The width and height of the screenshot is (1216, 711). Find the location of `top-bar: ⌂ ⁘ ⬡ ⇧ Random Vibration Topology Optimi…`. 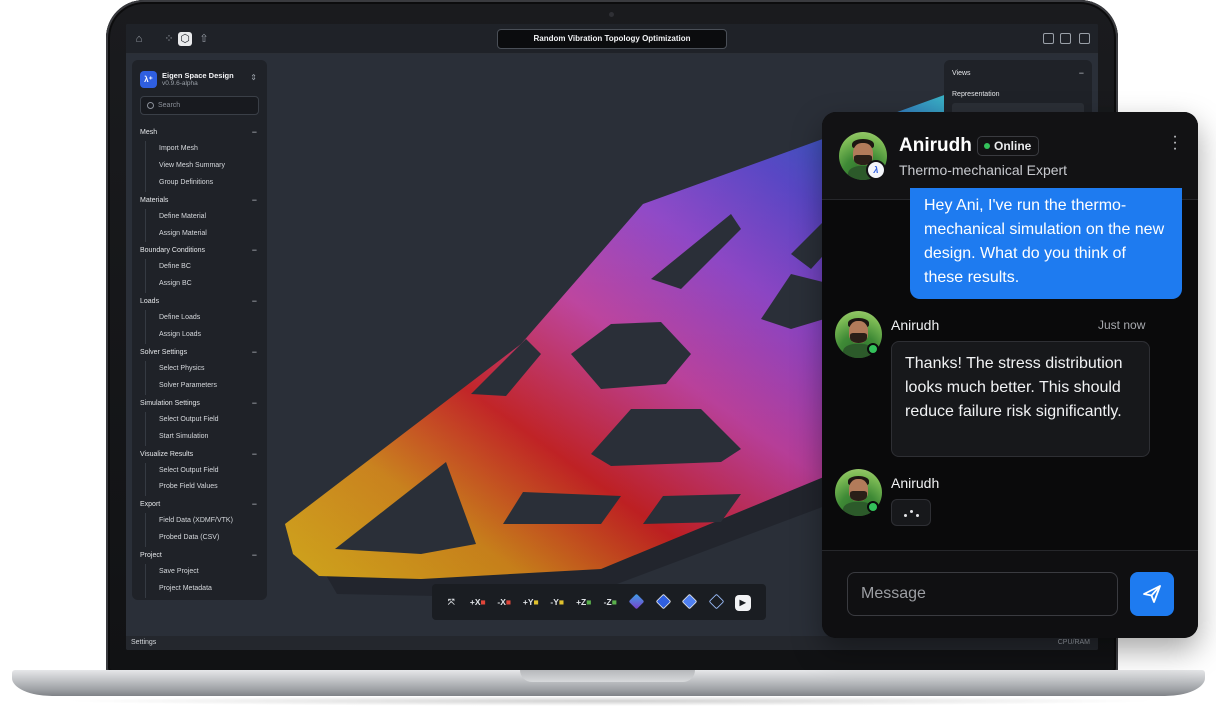

top-bar: ⌂ ⁘ ⬡ ⇧ Random Vibration Topology Optimi… is located at coordinates (612, 39).